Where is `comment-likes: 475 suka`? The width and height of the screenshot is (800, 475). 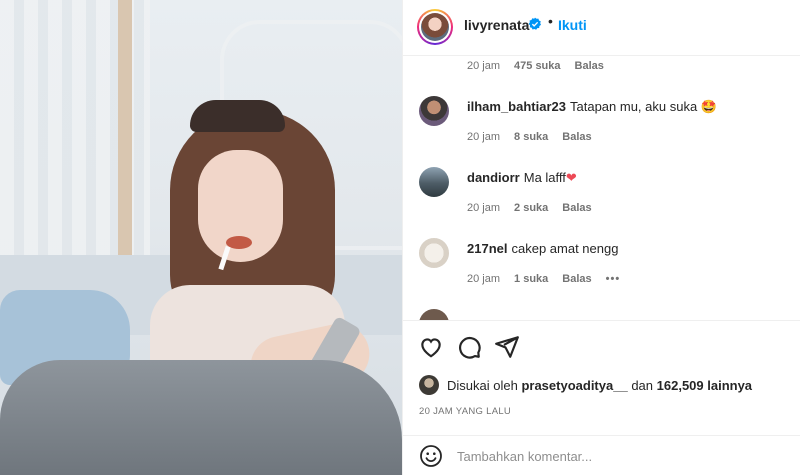 comment-likes: 475 suka is located at coordinates (537, 66).